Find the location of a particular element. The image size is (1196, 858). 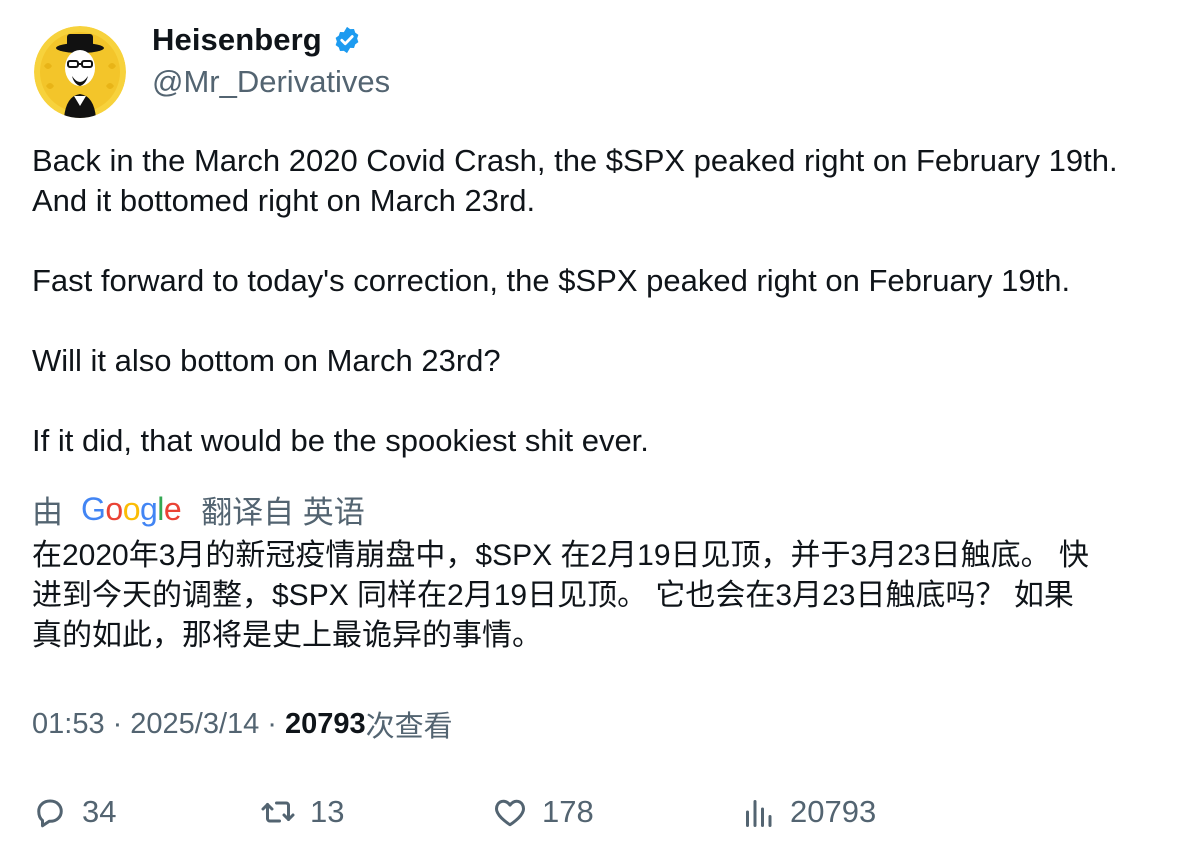

repost-button: 13 is located at coordinates (302, 812).